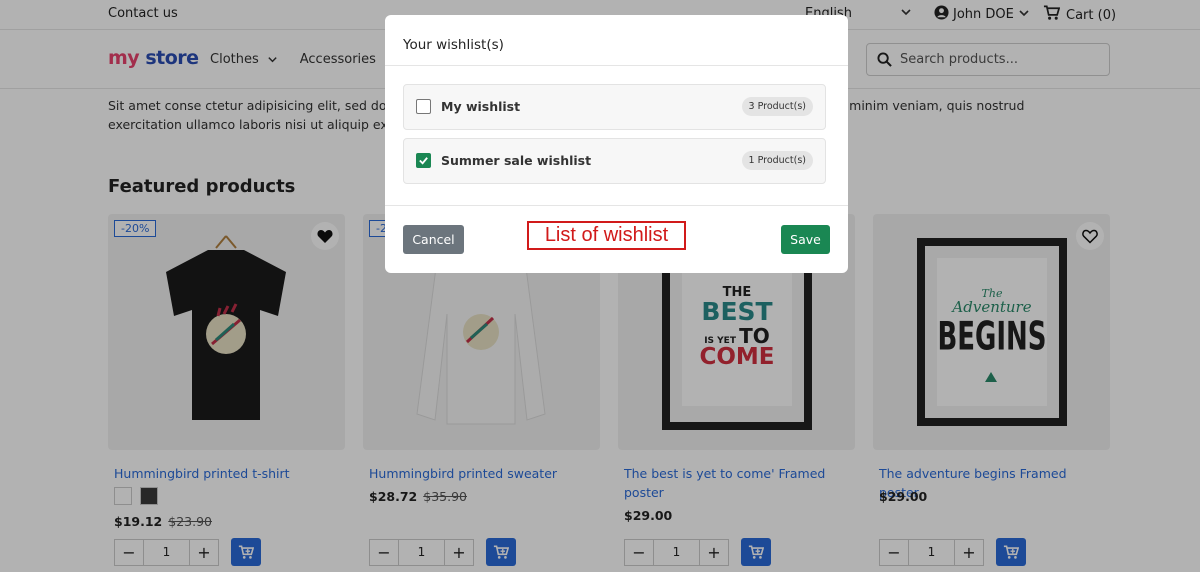 Image resolution: width=1200 pixels, height=572 pixels. What do you see at coordinates (453, 45) in the screenshot?
I see `modal-title: Your wishlist(s)` at bounding box center [453, 45].